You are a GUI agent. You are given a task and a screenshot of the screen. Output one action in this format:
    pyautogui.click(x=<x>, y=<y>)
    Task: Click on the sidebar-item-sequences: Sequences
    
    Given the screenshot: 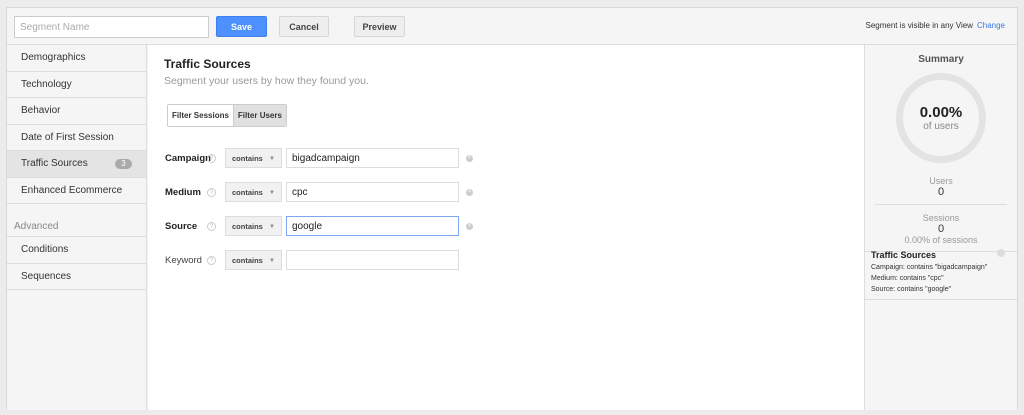 What is the action you would take?
    pyautogui.click(x=76, y=277)
    